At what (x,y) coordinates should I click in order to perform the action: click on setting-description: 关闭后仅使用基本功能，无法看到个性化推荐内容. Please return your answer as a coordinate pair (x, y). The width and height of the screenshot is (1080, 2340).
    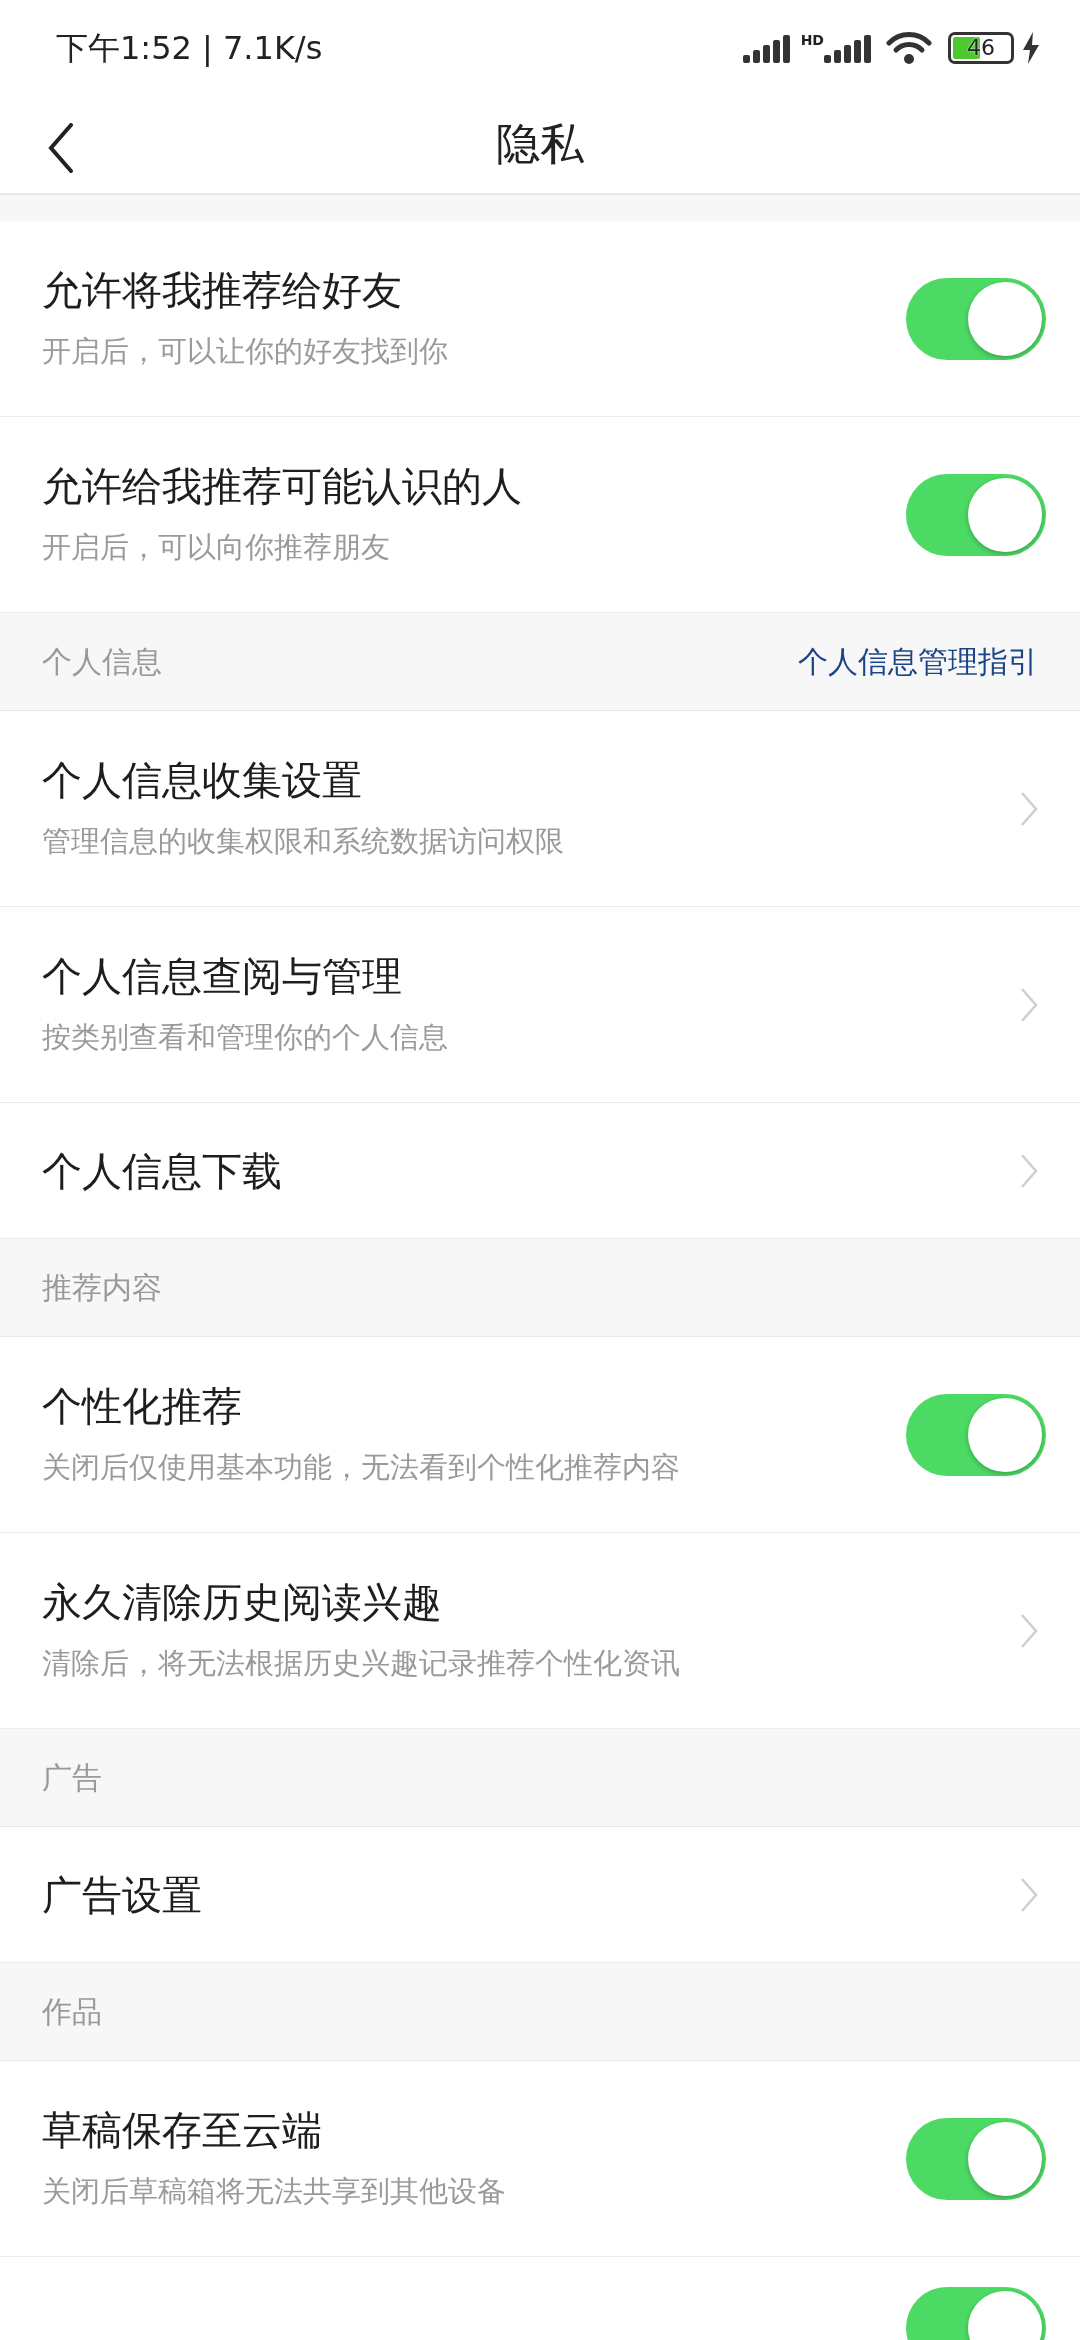
    Looking at the image, I should click on (361, 1467).